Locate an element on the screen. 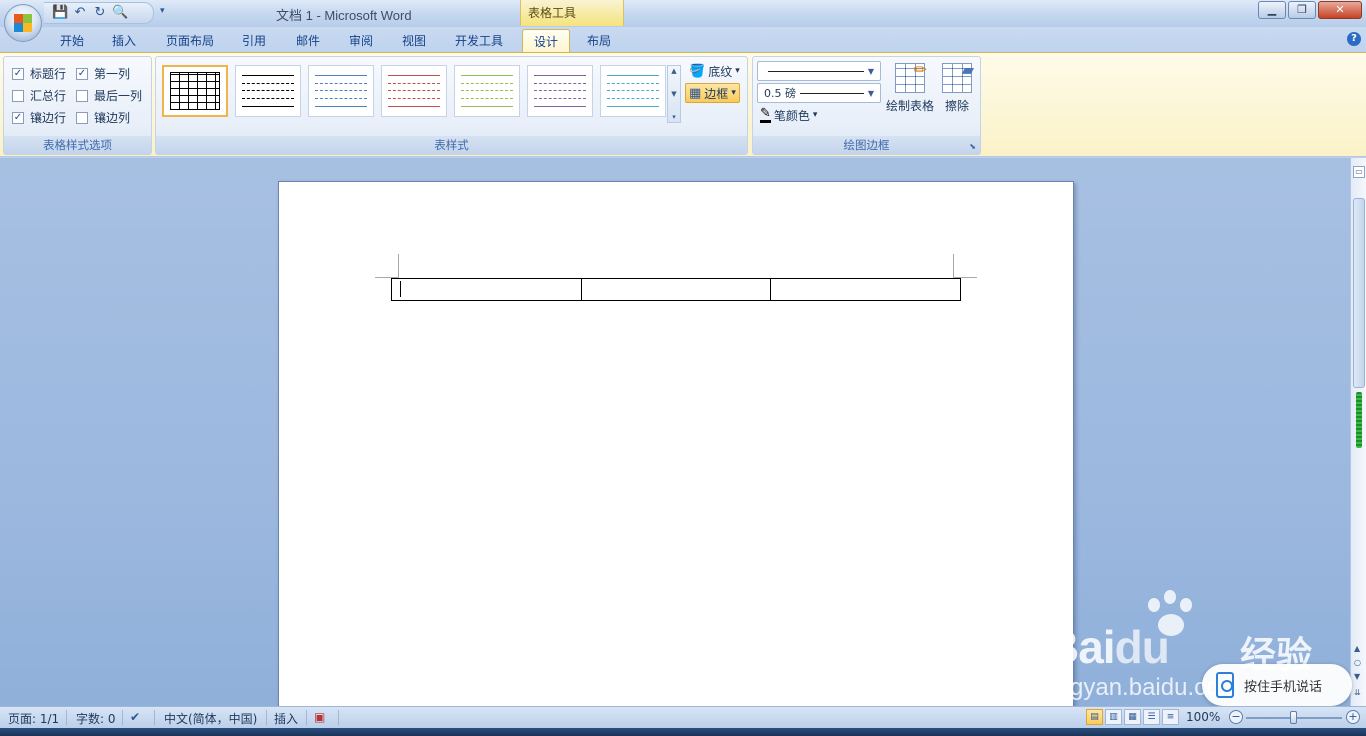  zoom-in-icon: + is located at coordinates (1353, 717).